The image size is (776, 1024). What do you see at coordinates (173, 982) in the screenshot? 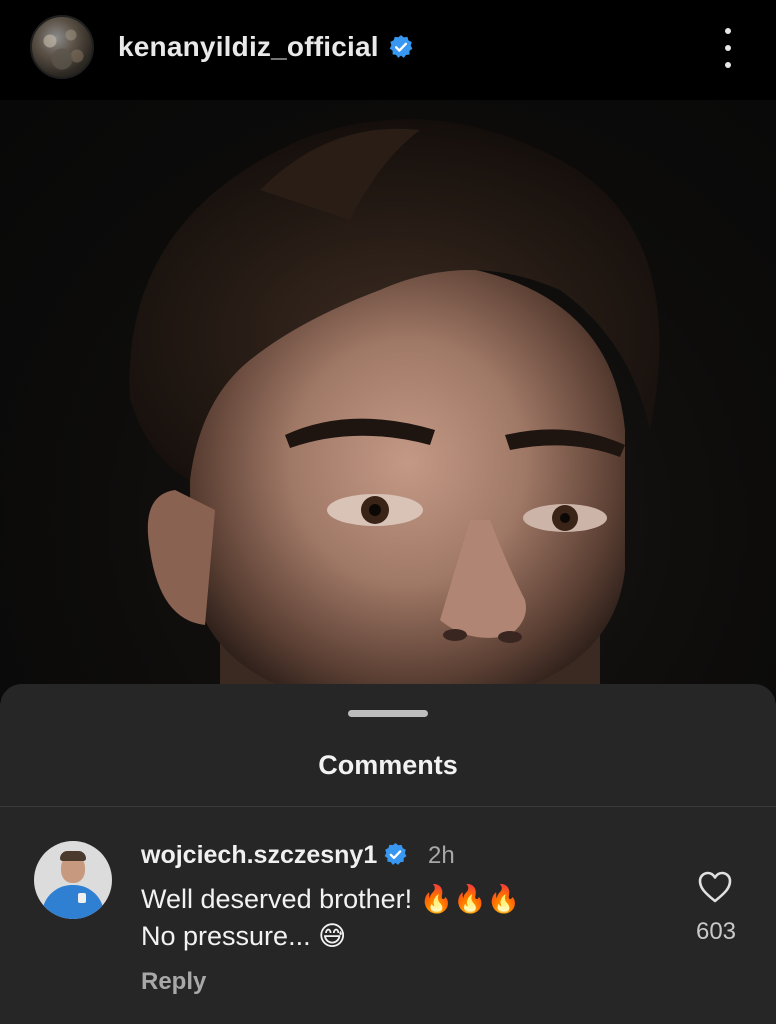
I see `reply-button: Reply` at bounding box center [173, 982].